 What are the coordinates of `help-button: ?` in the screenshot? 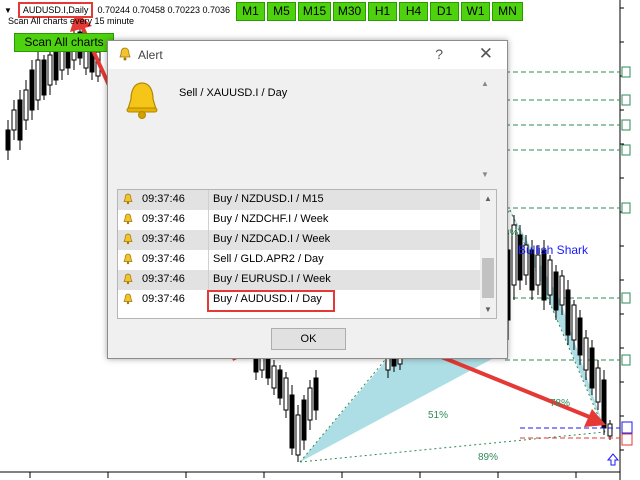 It's located at (439, 54).